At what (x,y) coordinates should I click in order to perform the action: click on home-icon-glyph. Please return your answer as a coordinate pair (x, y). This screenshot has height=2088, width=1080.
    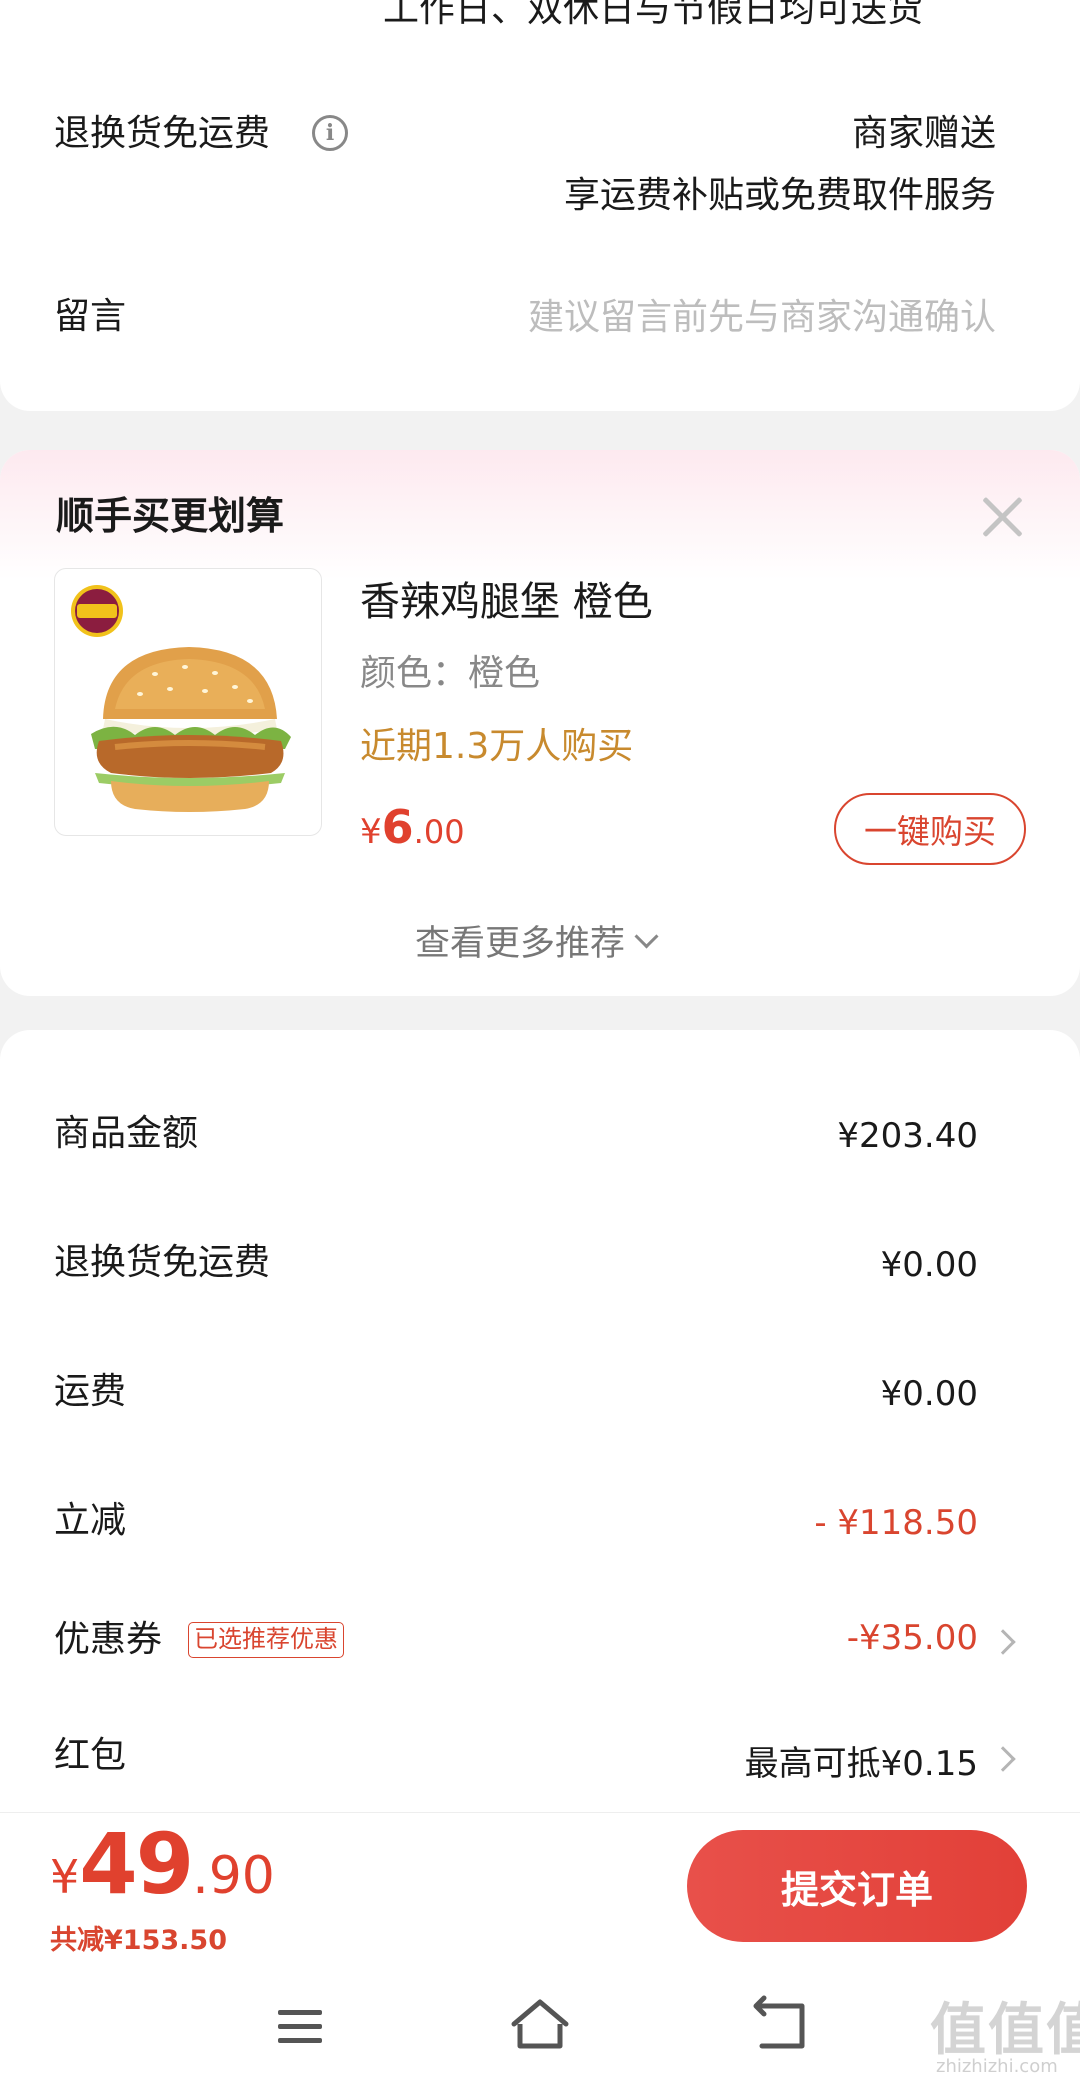
    Looking at the image, I should click on (540, 2024).